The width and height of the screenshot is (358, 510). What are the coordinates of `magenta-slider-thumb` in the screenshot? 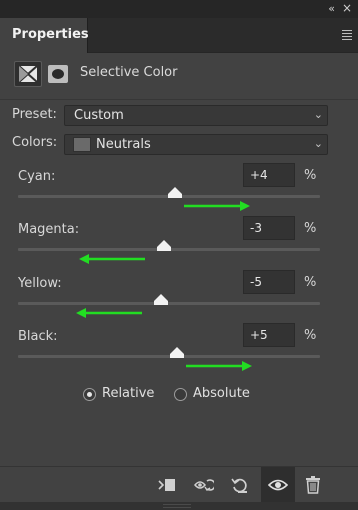 It's located at (164, 245).